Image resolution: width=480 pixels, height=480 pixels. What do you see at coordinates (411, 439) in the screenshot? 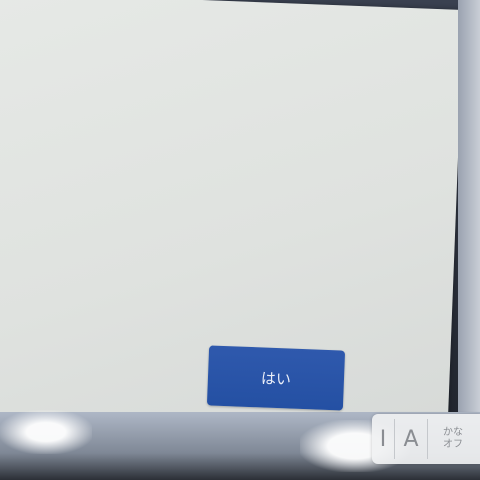
I see `alphanumeric-mode-button: A` at bounding box center [411, 439].